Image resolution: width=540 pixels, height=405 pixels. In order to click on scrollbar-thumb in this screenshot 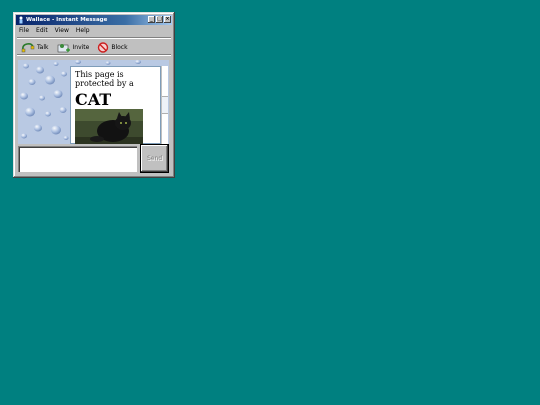, I will do `click(165, 105)`.